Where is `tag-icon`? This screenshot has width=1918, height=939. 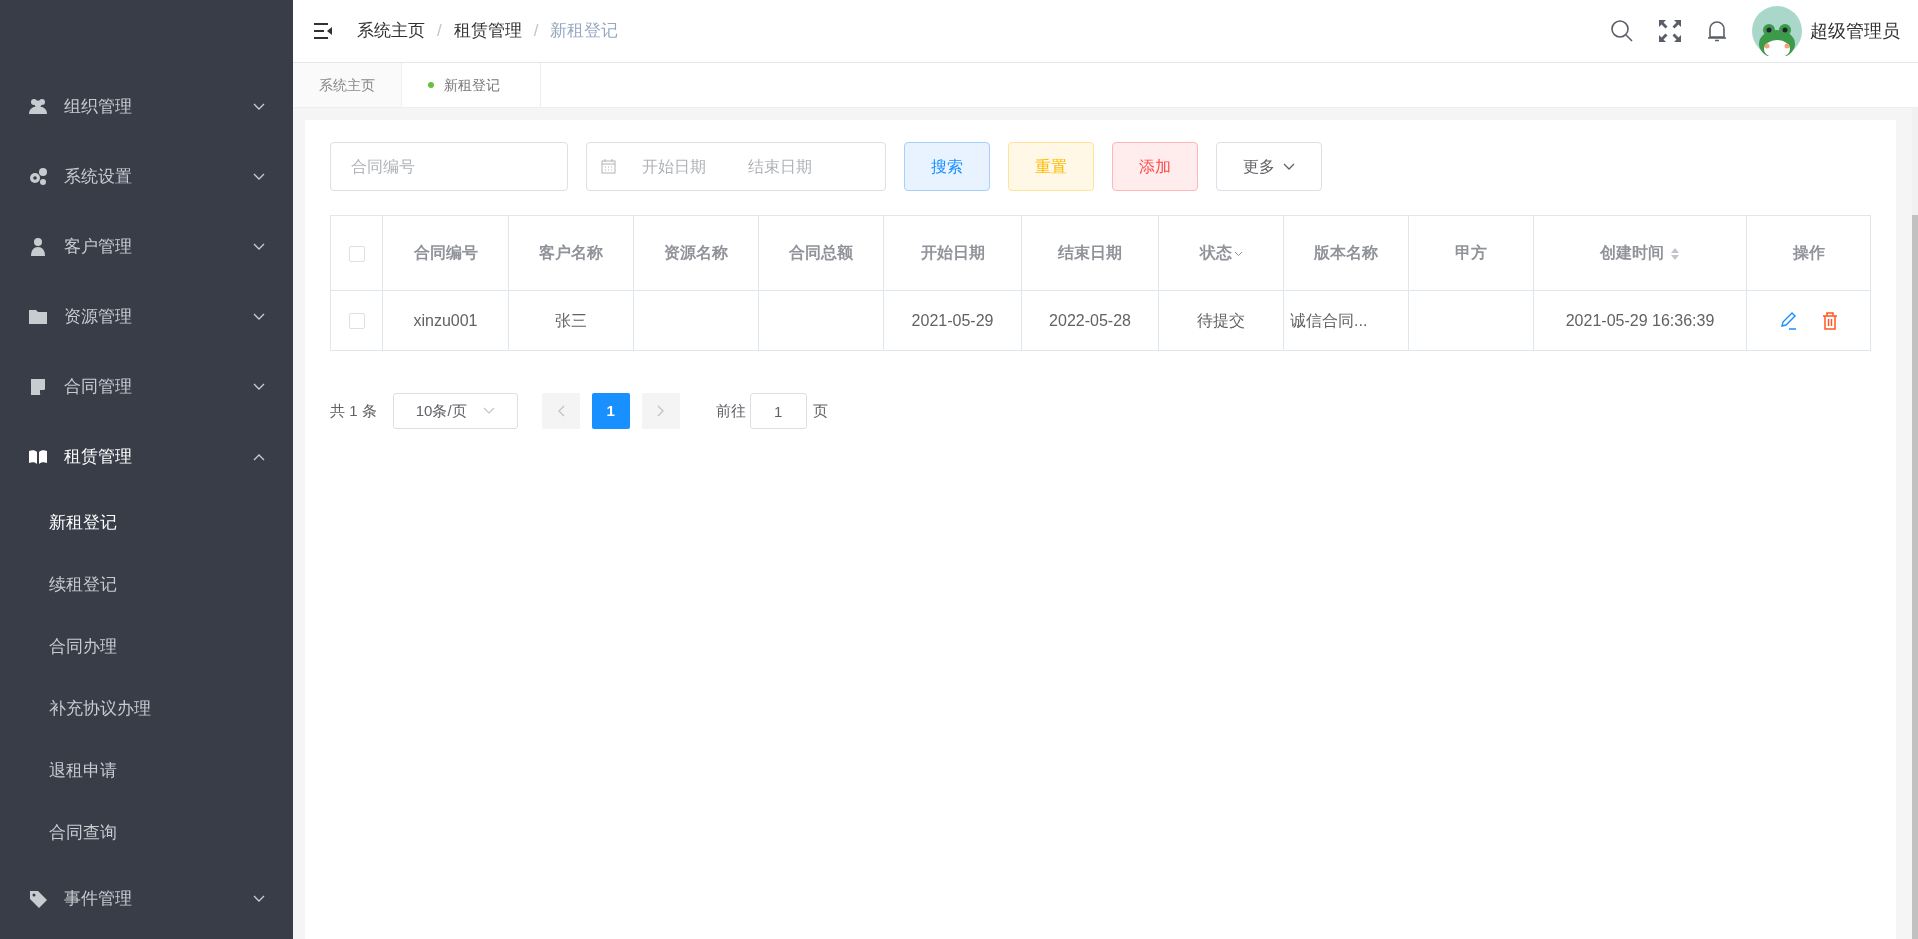 tag-icon is located at coordinates (38, 899).